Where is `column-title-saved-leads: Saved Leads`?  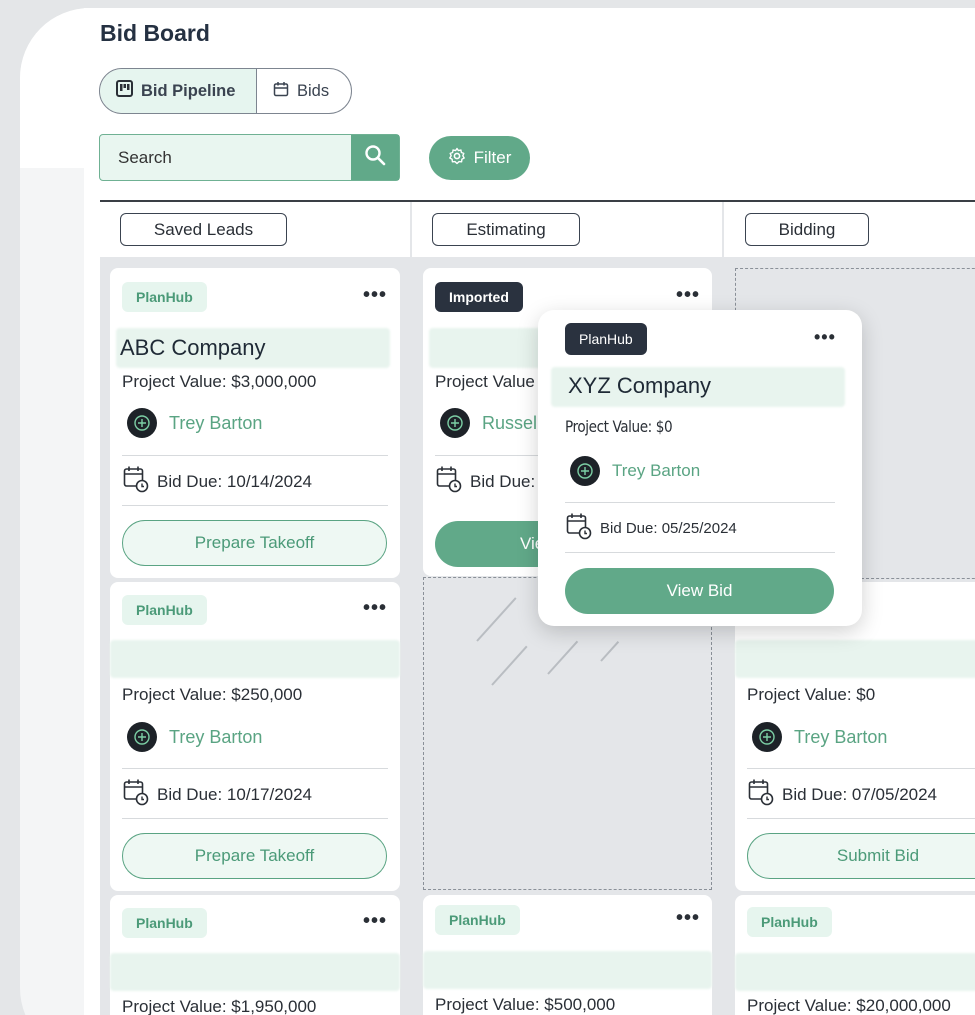 column-title-saved-leads: Saved Leads is located at coordinates (203, 229).